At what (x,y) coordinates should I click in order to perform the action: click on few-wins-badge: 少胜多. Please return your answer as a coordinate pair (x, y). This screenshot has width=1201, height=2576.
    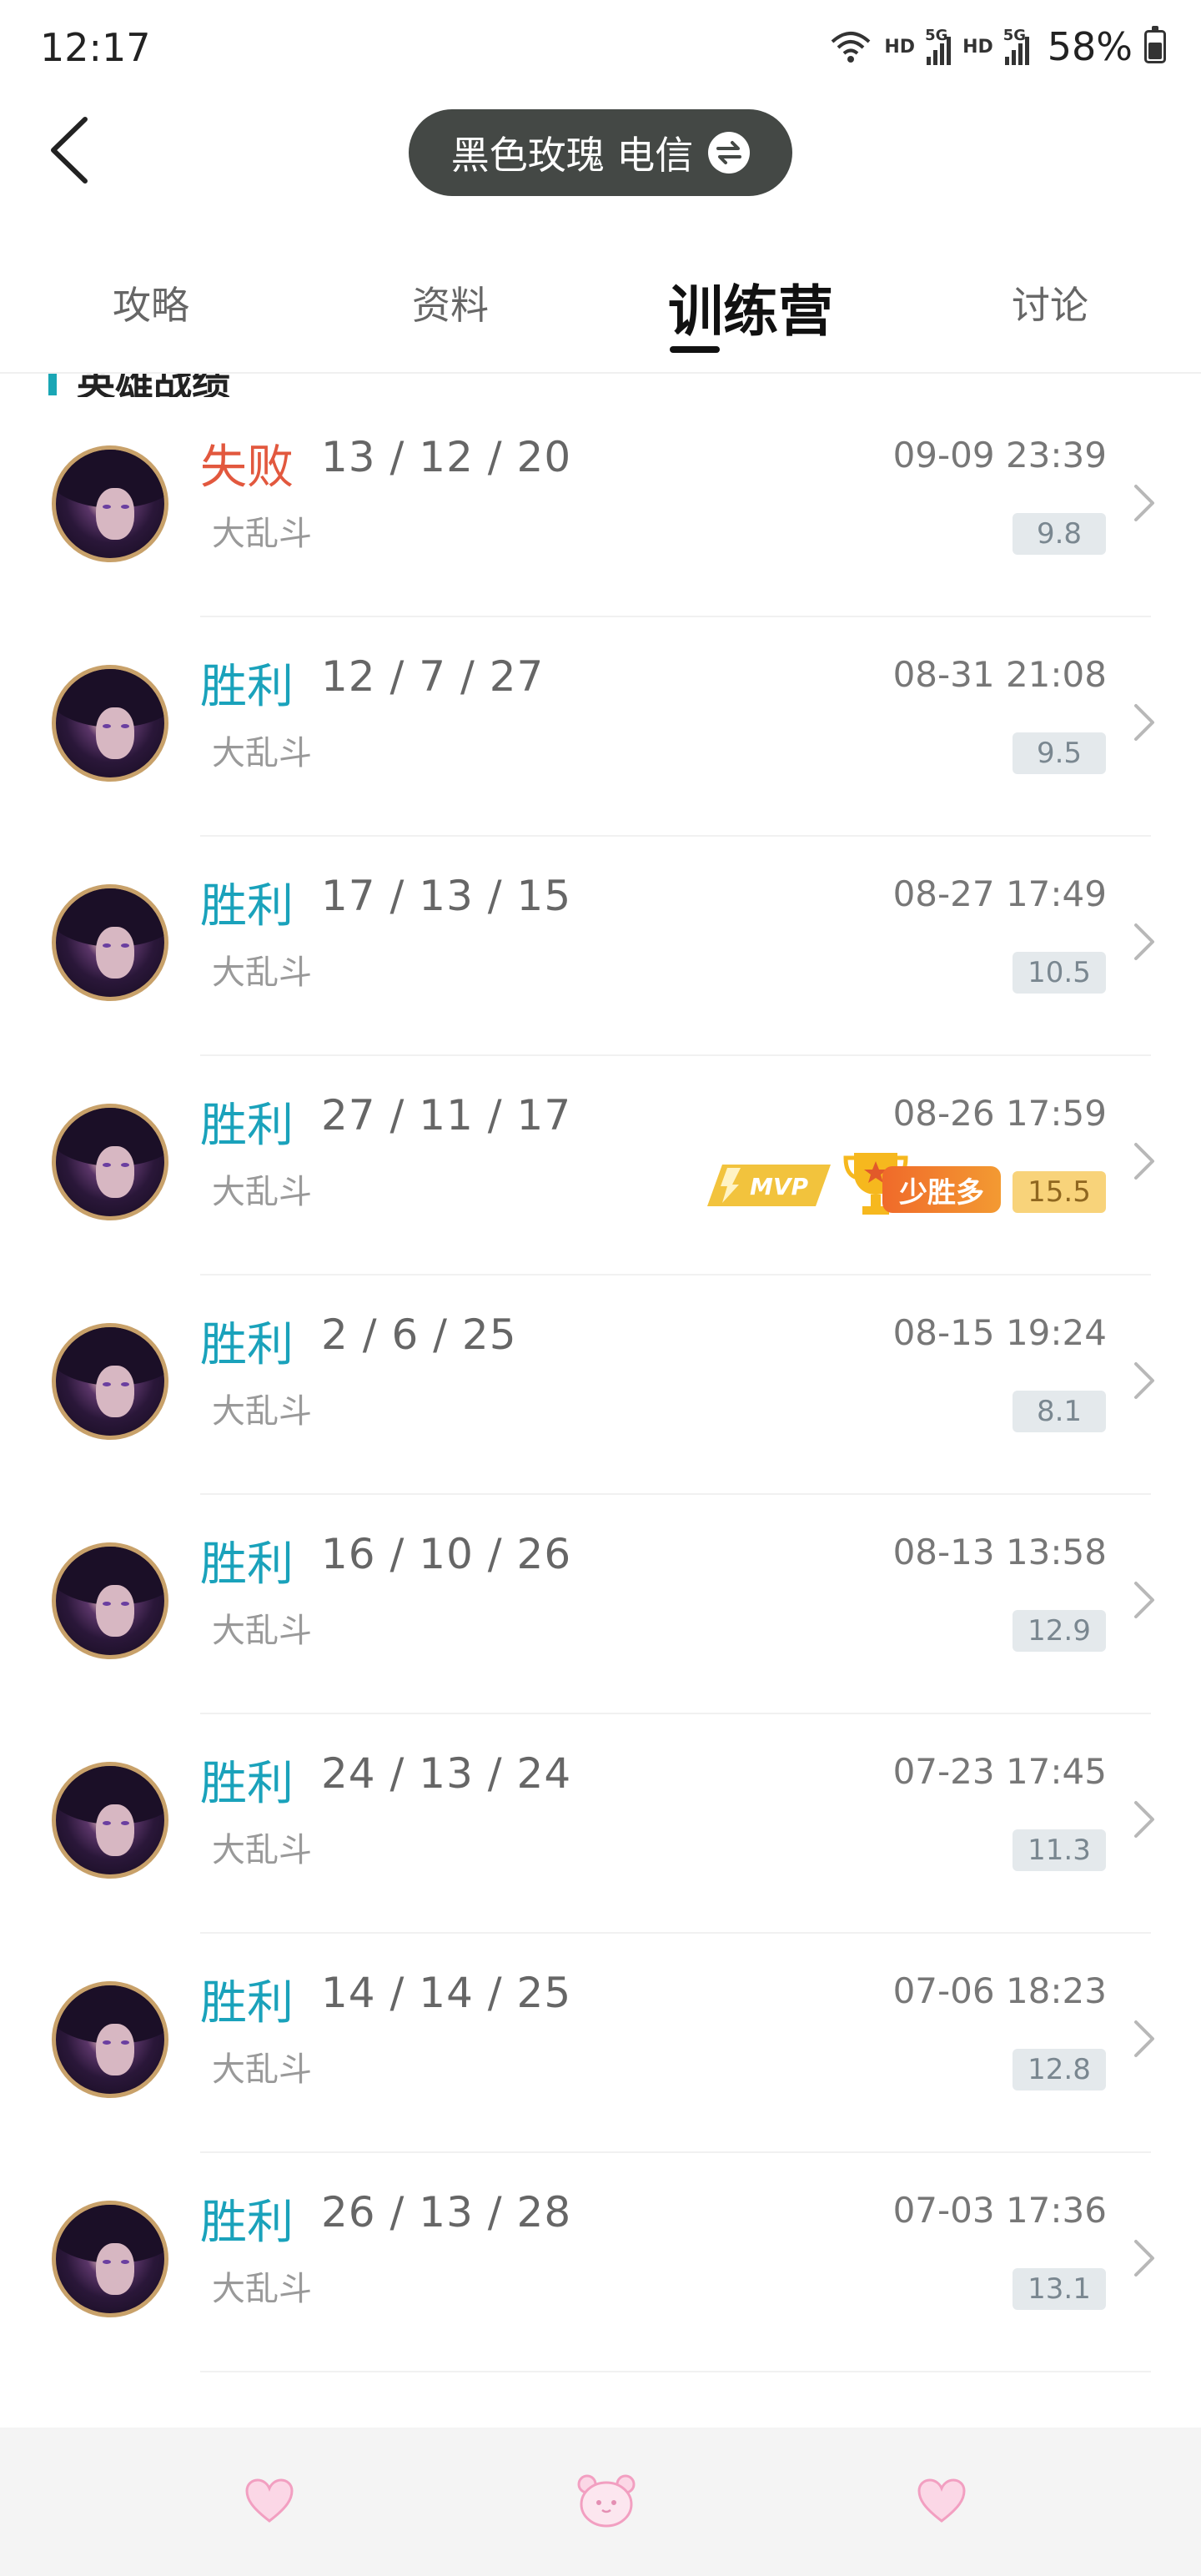
    Looking at the image, I should click on (922, 1184).